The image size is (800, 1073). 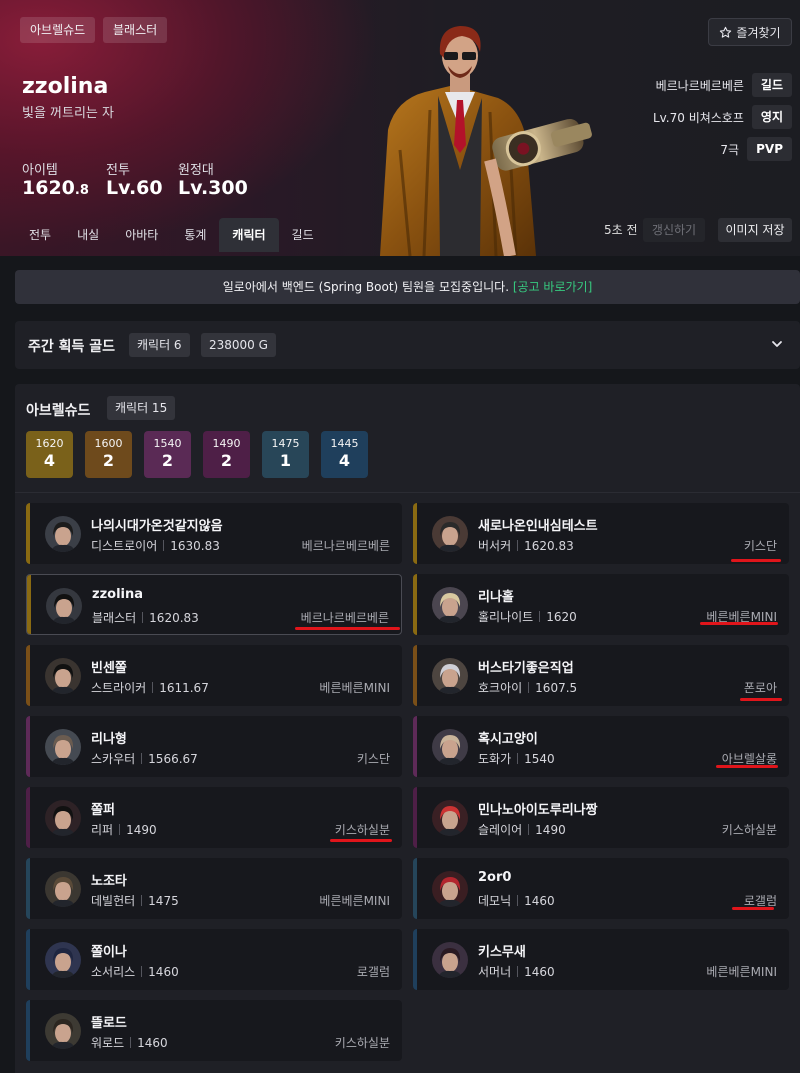 I want to click on character-card-details: 디스트로이어 1630.83, so click(x=155, y=545).